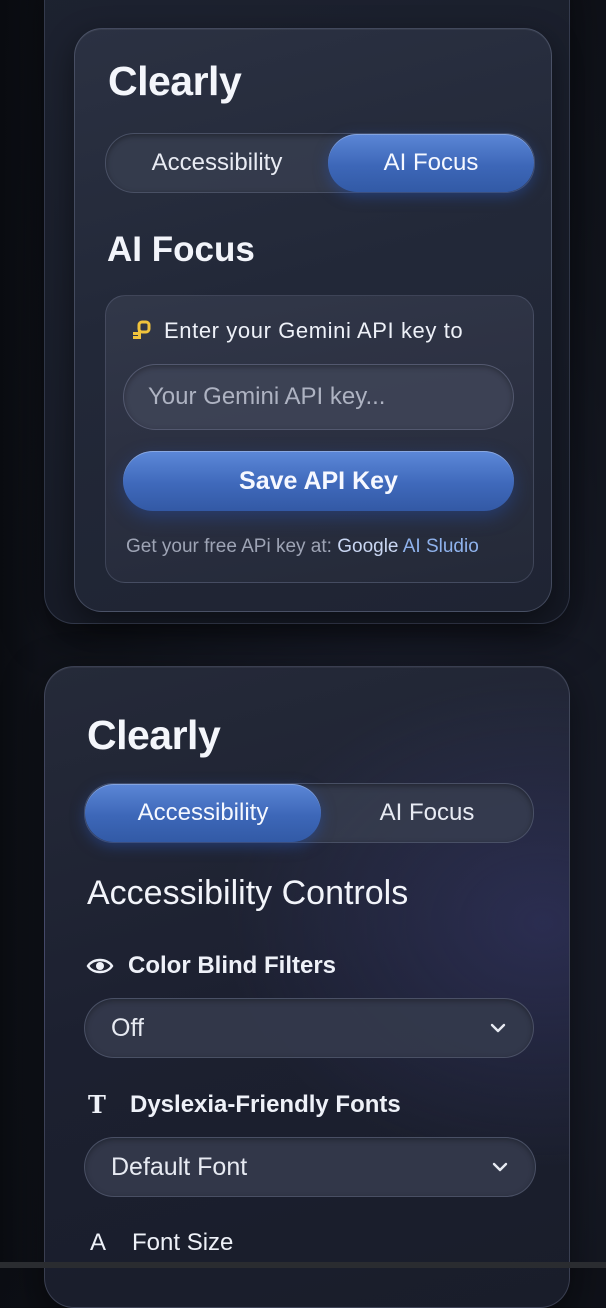 This screenshot has width=606, height=1308. I want to click on font-size-icon: A, so click(98, 1242).